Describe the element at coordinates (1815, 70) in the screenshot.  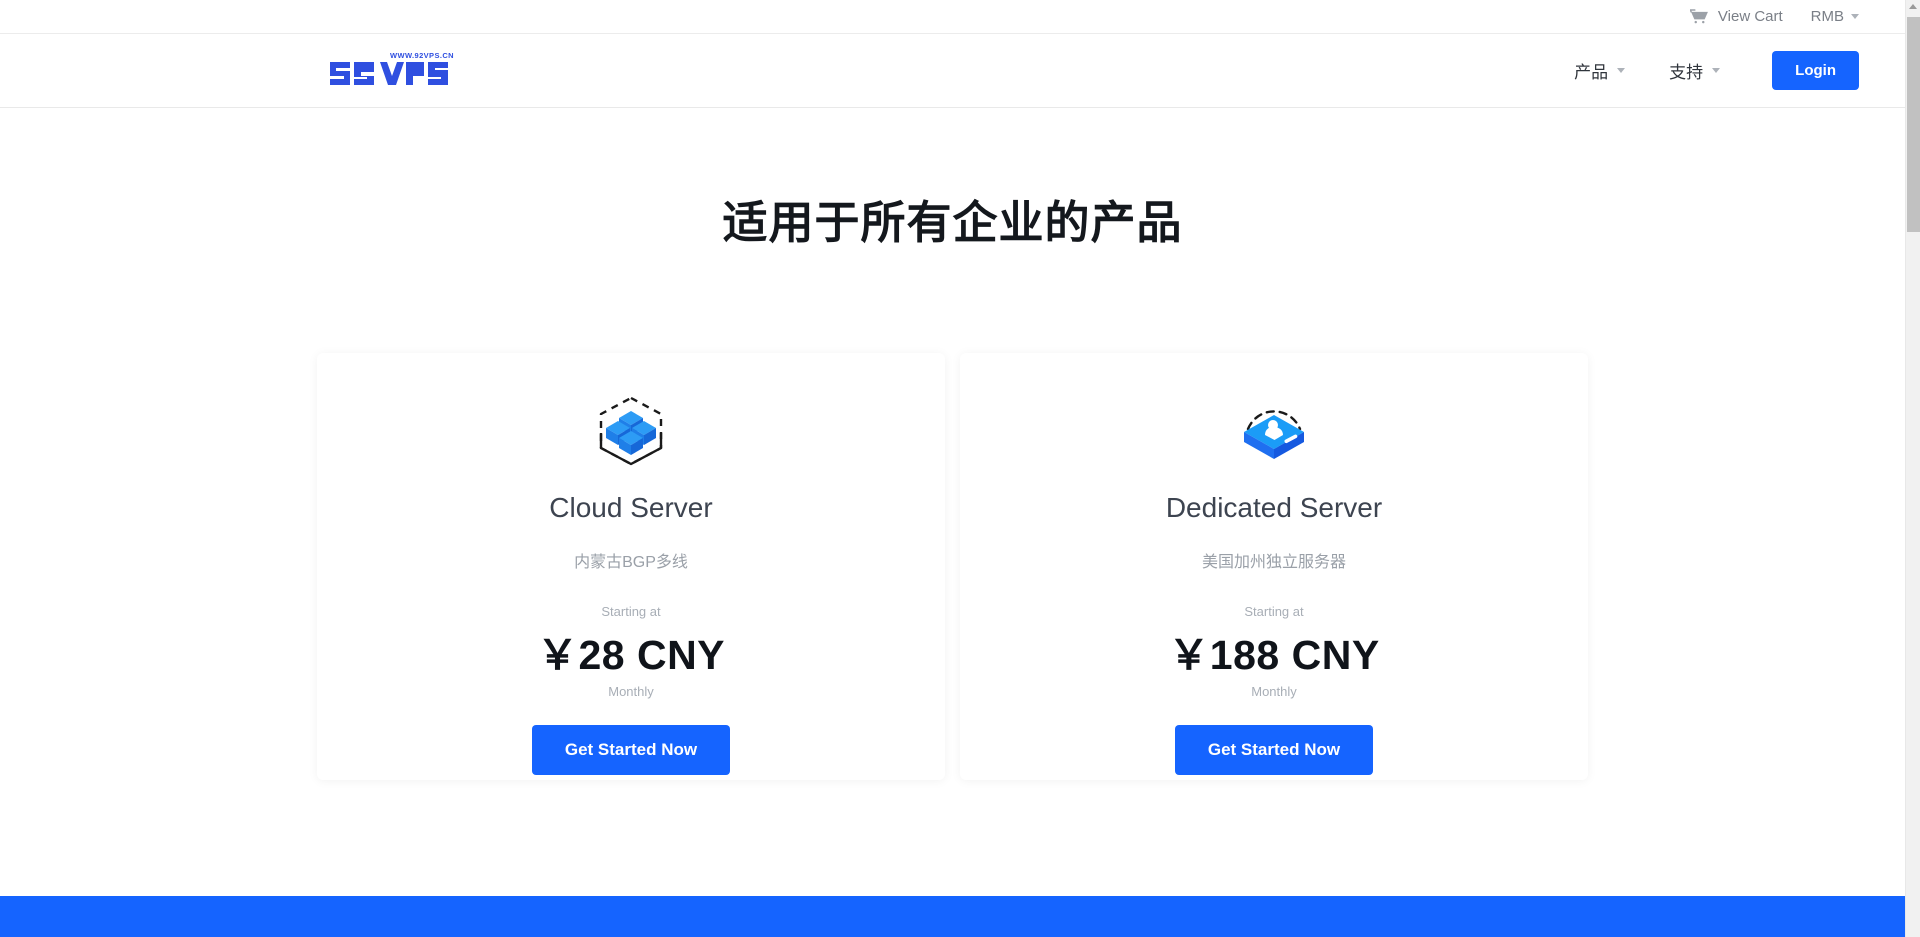
I see `login-button: Login` at that location.